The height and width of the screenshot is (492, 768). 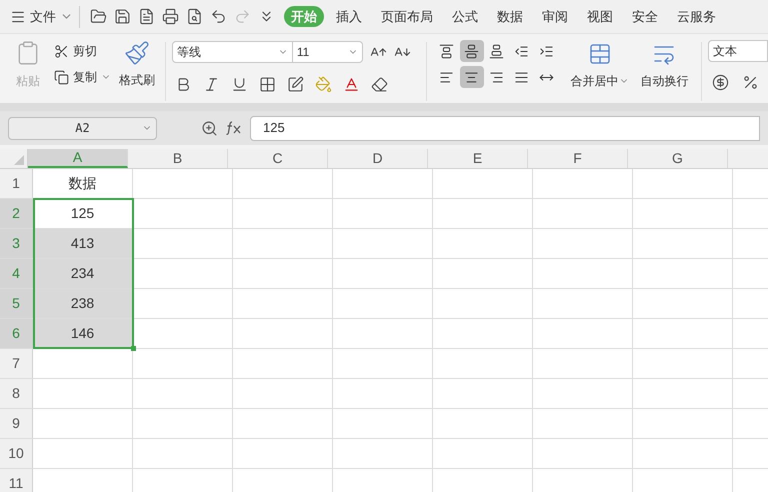 What do you see at coordinates (600, 72) in the screenshot?
I see `merge-center-button: 合并居中` at bounding box center [600, 72].